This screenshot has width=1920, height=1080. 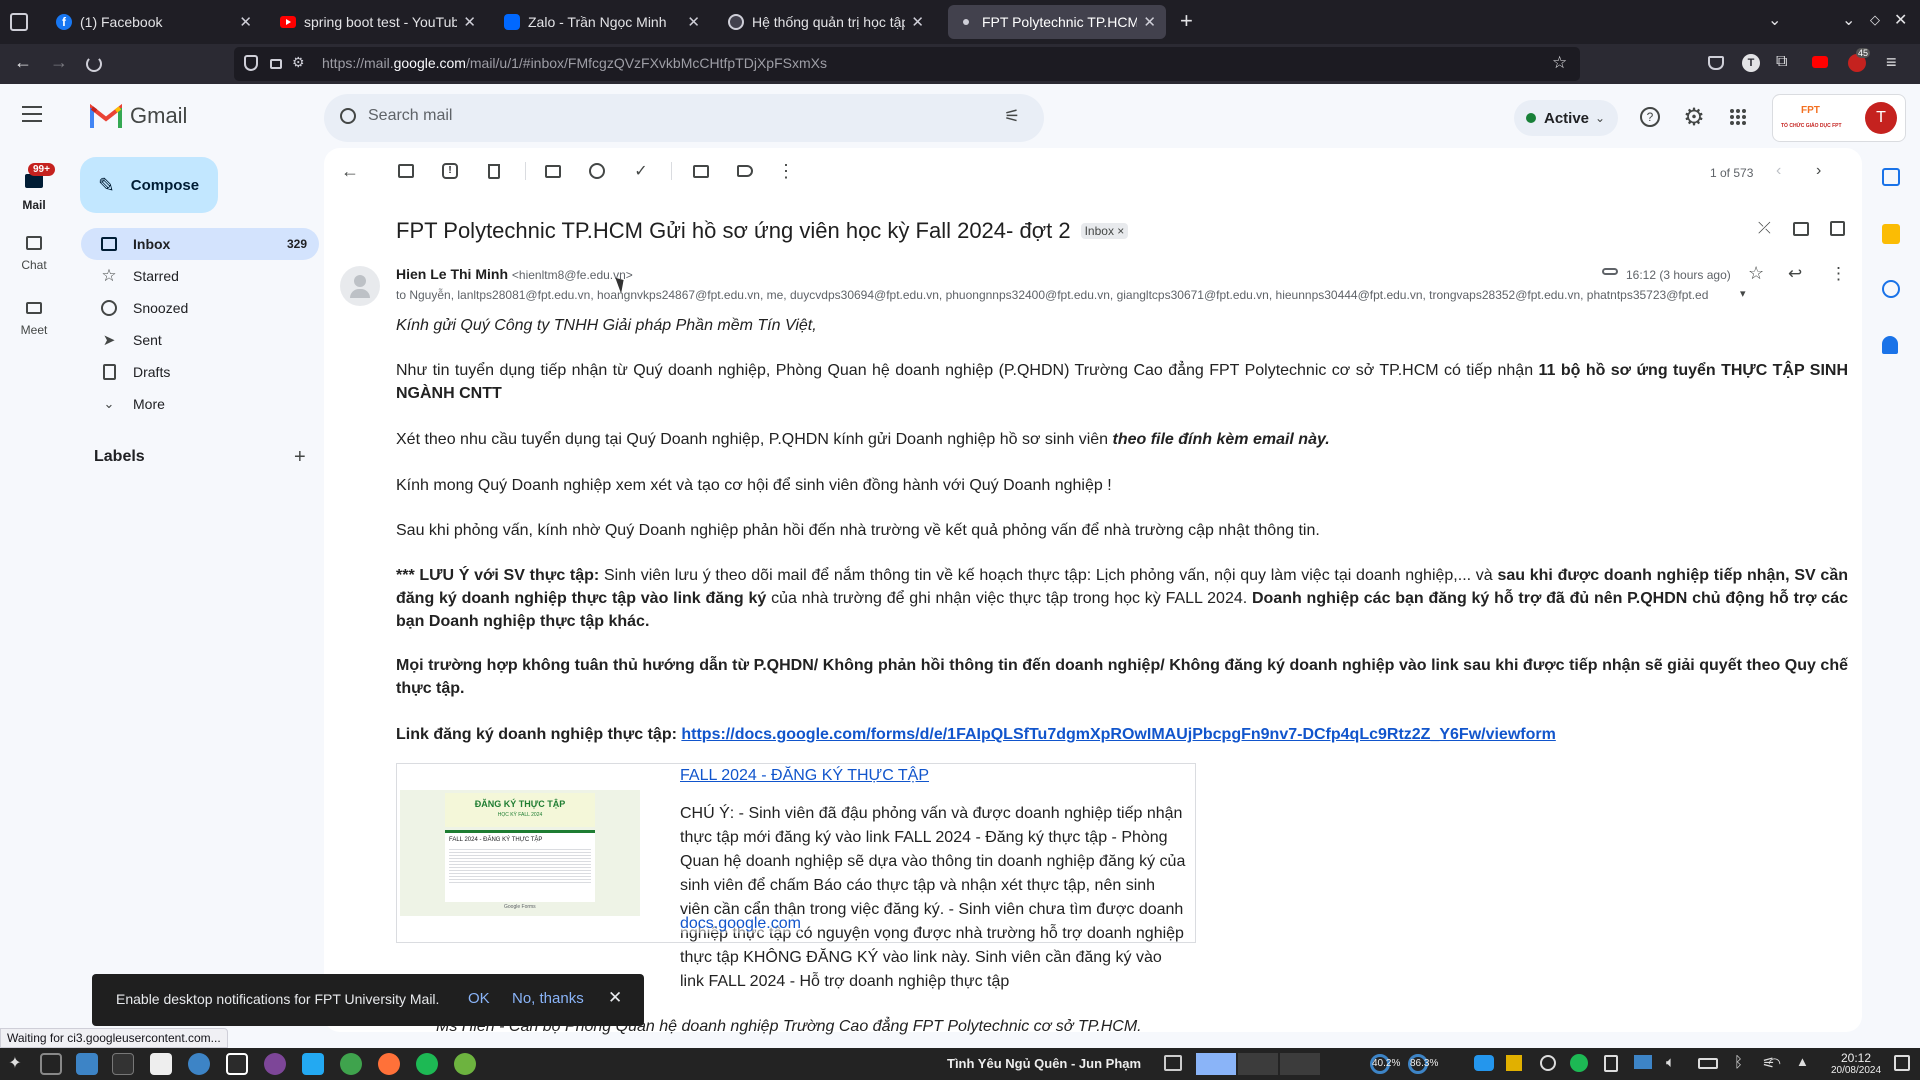 What do you see at coordinates (1716, 63) in the screenshot?
I see `pocket-icon` at bounding box center [1716, 63].